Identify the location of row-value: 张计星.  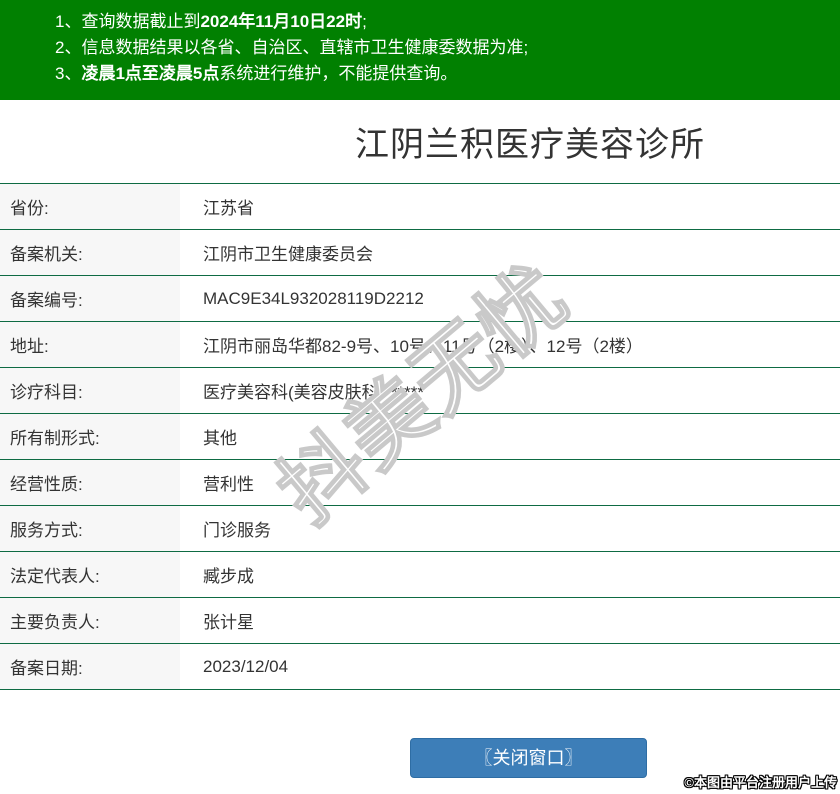
(228, 622).